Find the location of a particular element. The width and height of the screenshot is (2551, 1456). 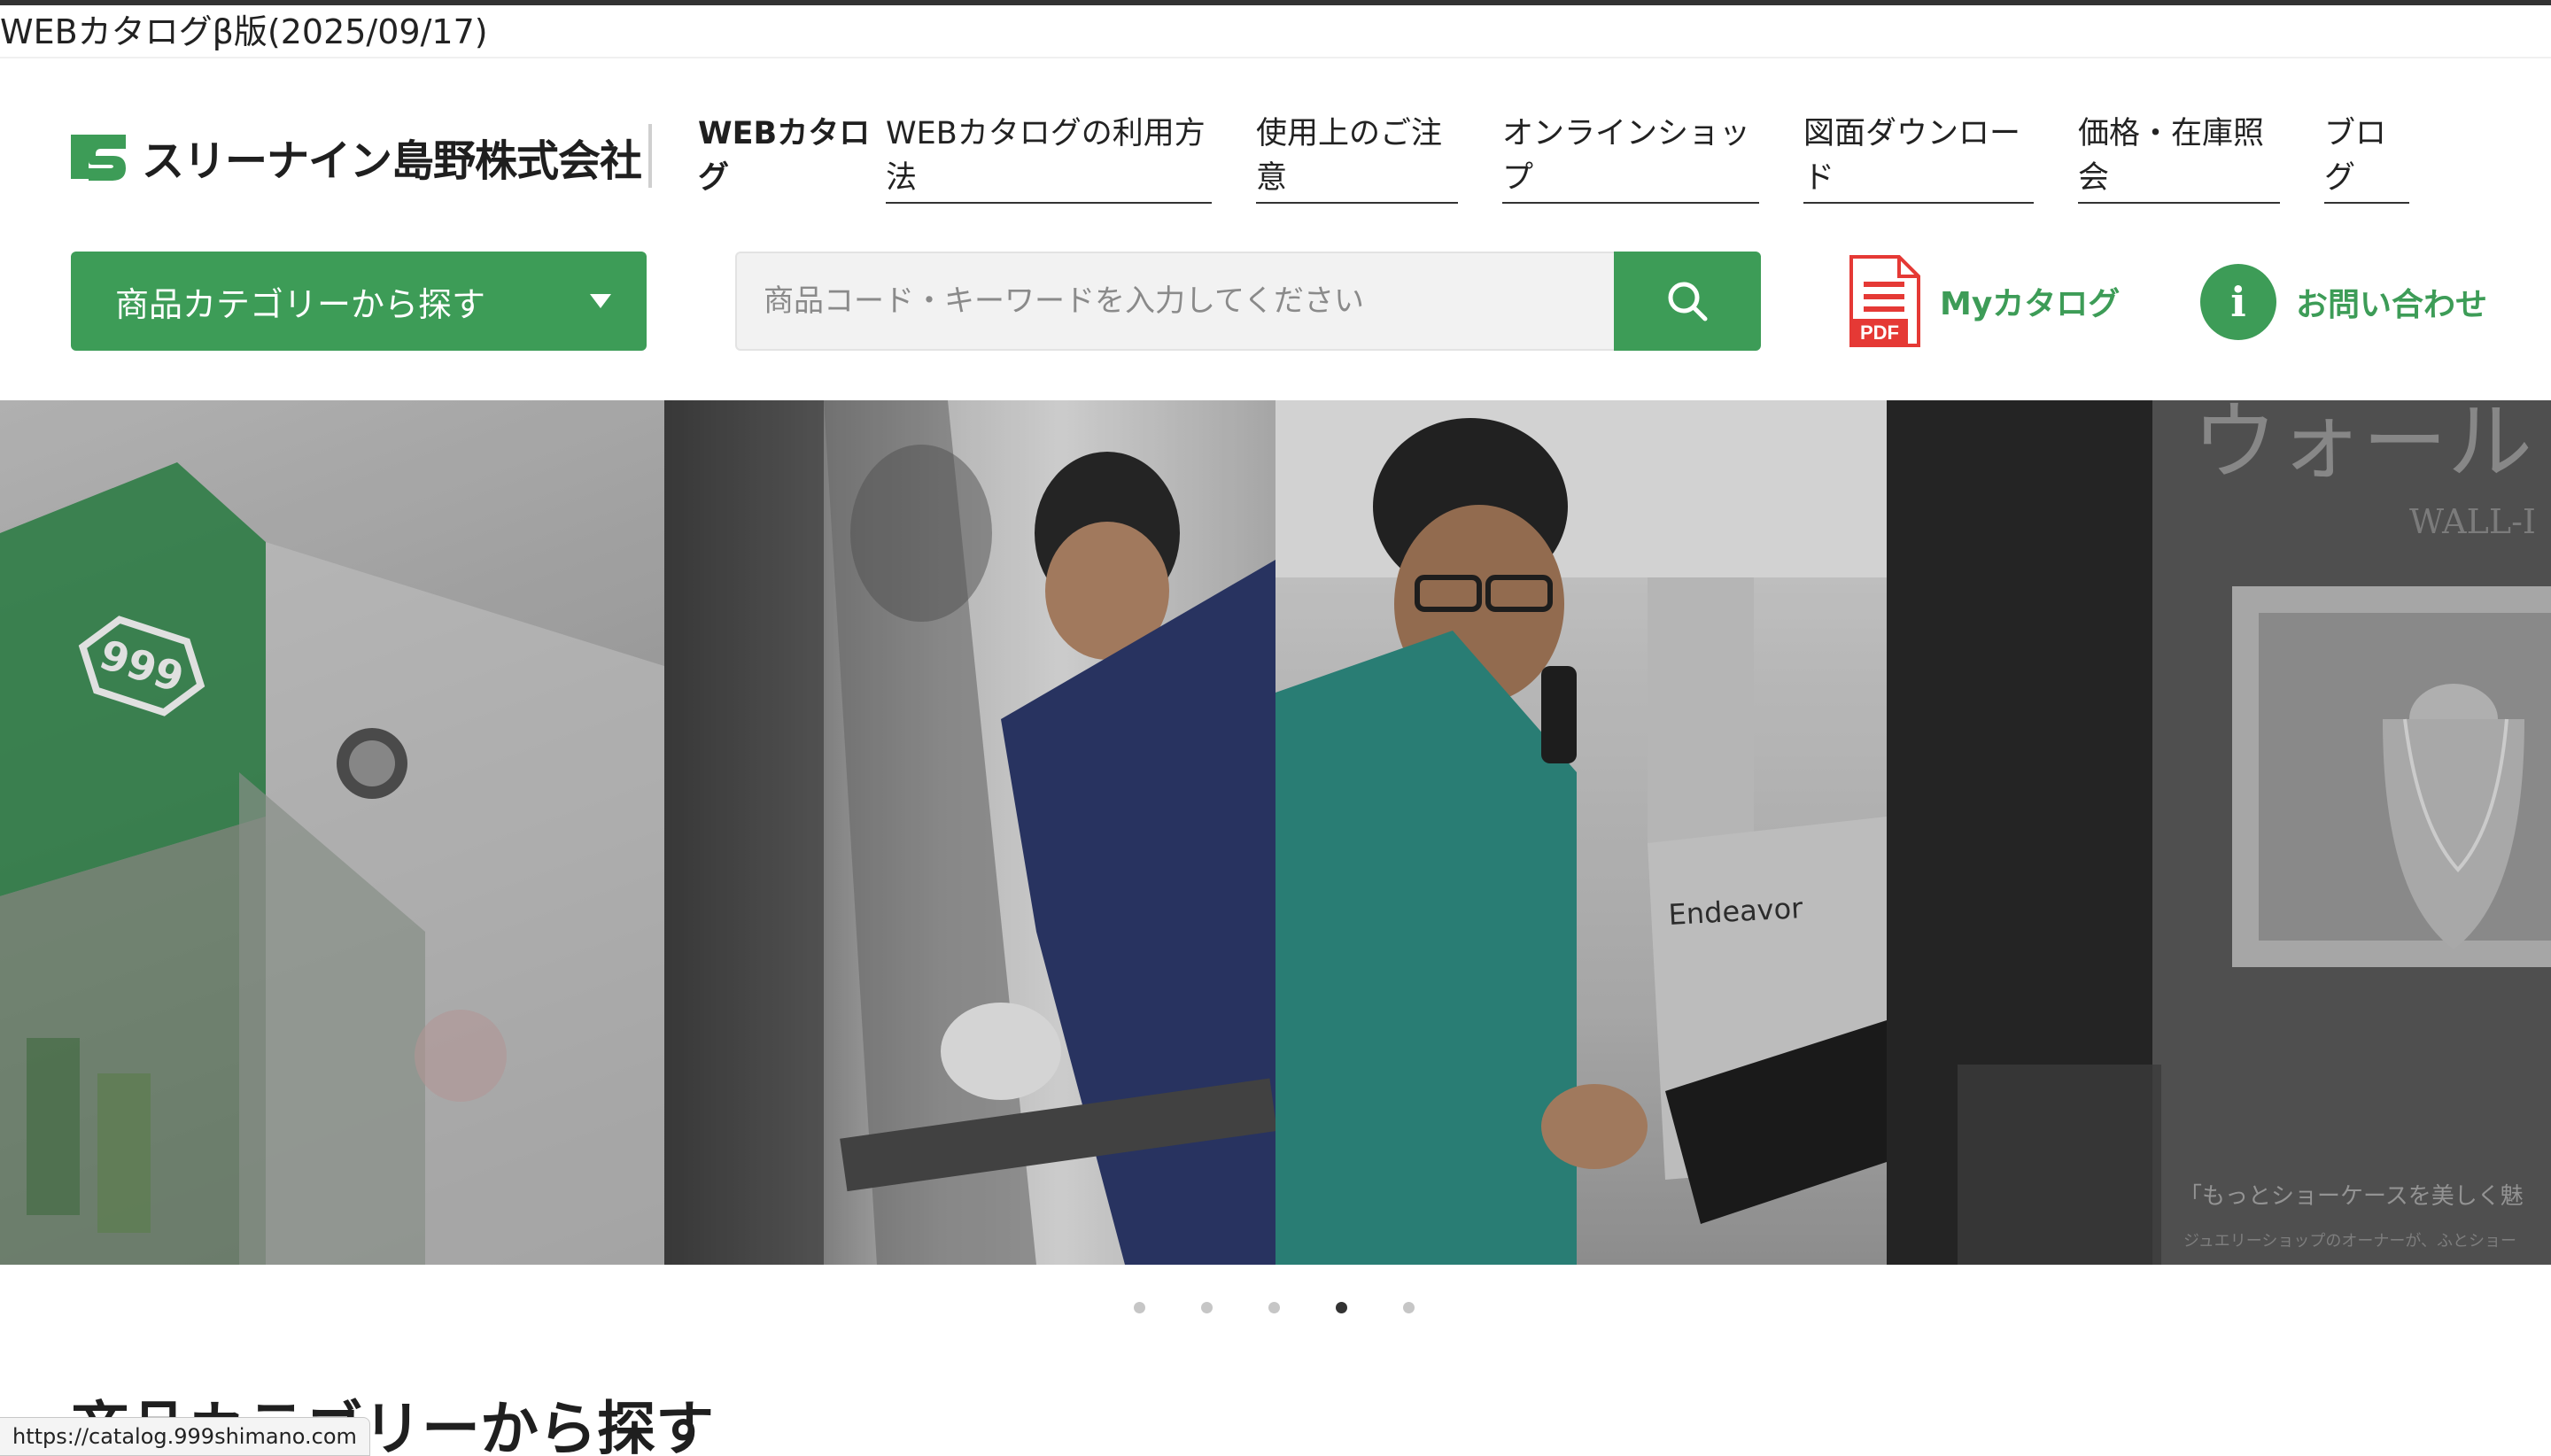

contact-link: i お問い合わせ is located at coordinates (2343, 302).